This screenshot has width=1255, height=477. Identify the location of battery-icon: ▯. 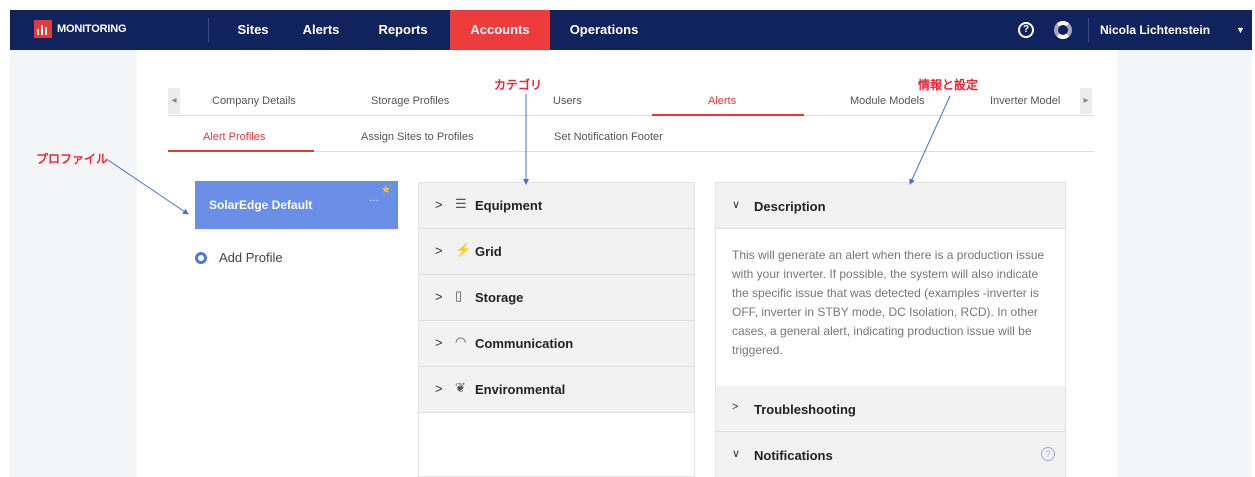
(459, 295).